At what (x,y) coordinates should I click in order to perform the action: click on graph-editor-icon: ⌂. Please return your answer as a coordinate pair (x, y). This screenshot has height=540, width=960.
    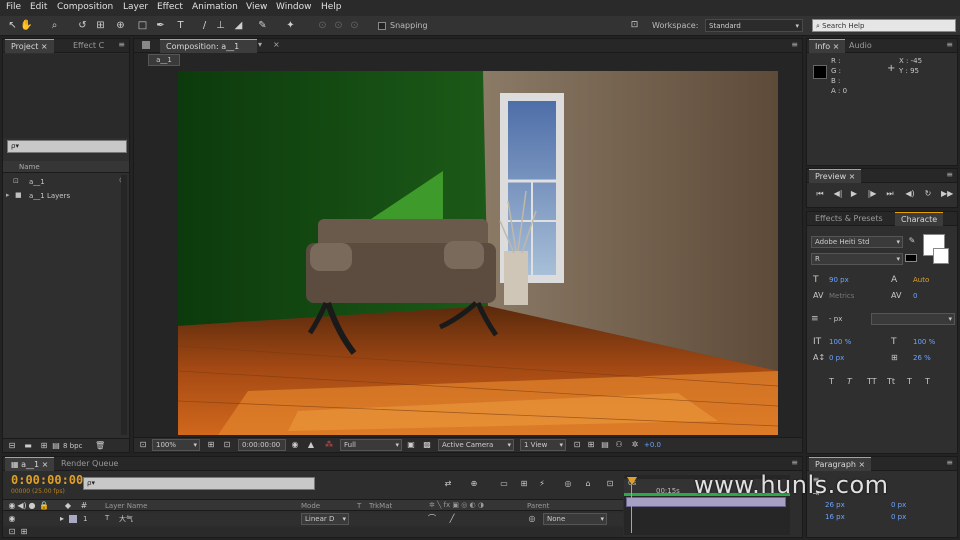
    Looking at the image, I should click on (588, 484).